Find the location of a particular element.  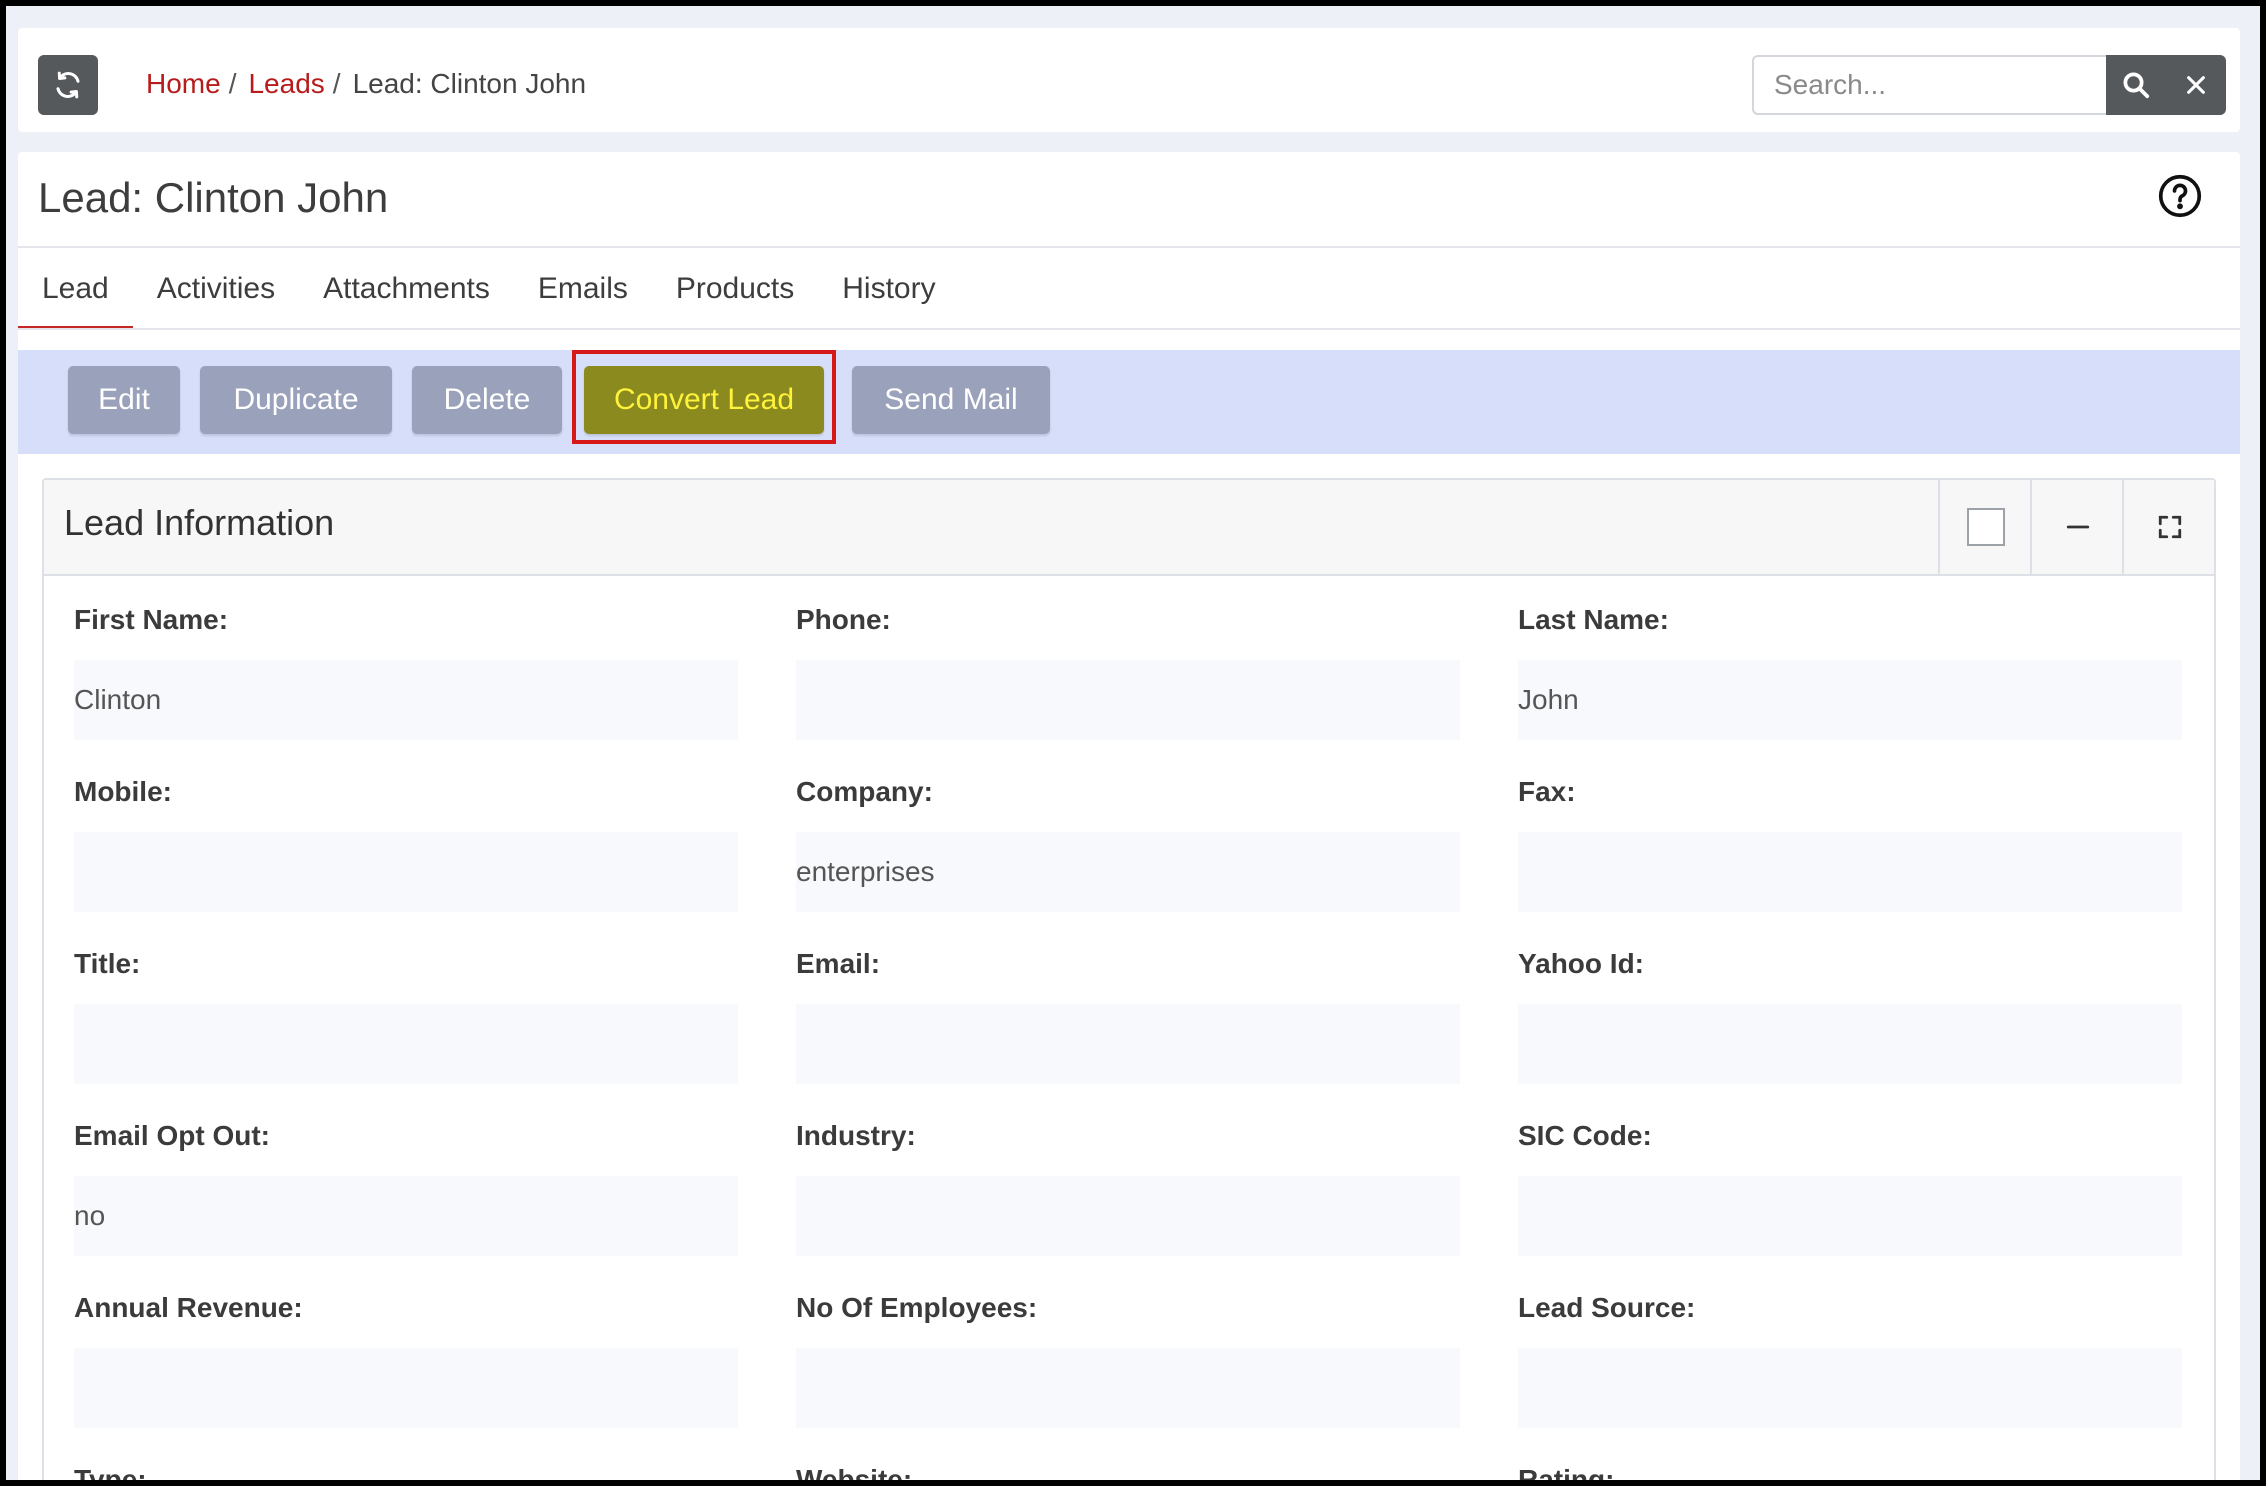

send-mail-button: Send Mail is located at coordinates (951, 400).